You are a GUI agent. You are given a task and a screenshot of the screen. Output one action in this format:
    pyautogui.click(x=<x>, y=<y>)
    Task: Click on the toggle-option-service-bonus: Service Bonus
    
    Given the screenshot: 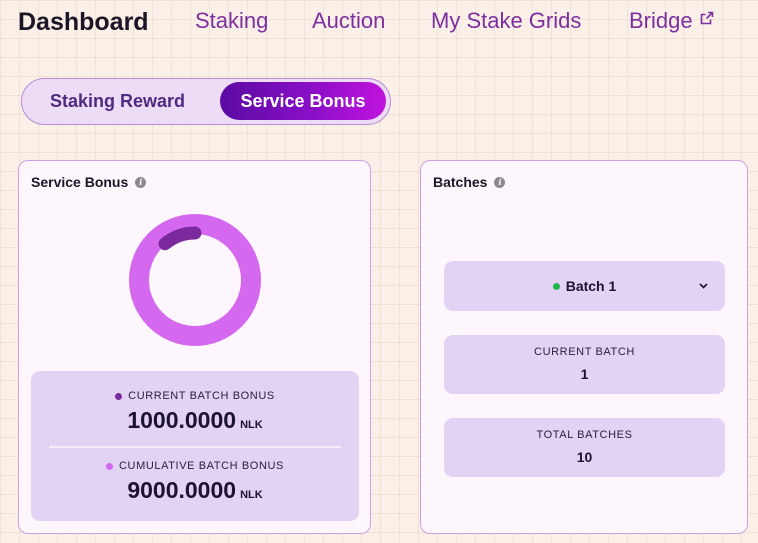 What is the action you would take?
    pyautogui.click(x=303, y=101)
    